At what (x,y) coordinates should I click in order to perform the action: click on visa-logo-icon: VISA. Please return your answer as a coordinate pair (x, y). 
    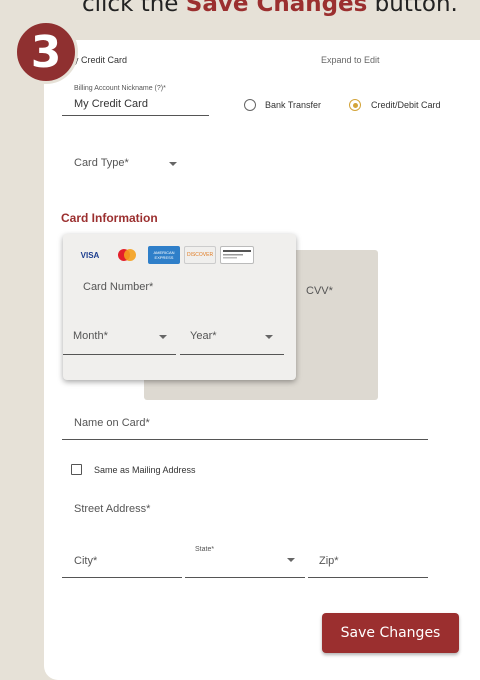
    Looking at the image, I should click on (90, 255).